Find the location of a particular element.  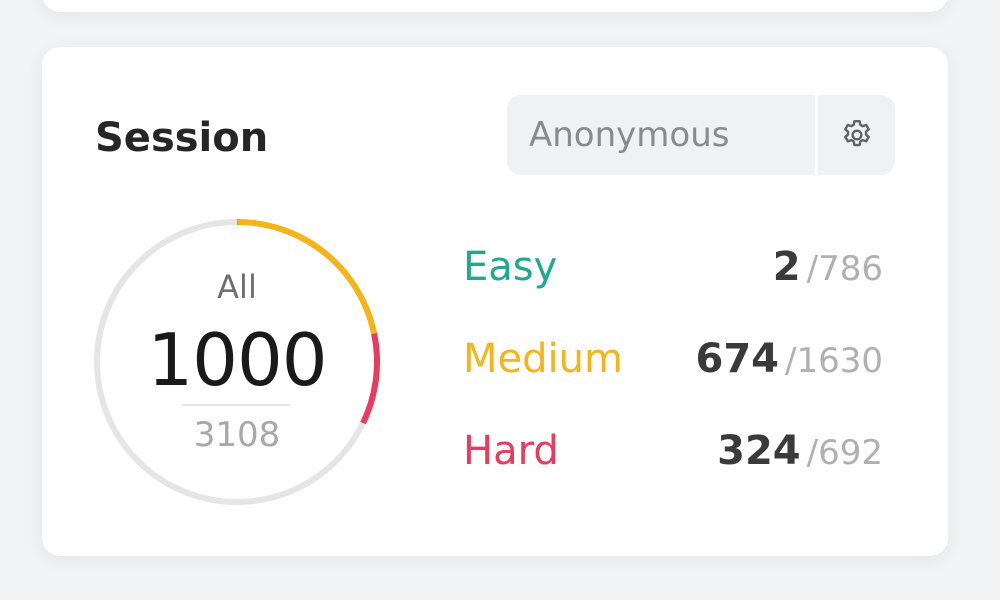

session-selector: Anonymous is located at coordinates (701, 135).